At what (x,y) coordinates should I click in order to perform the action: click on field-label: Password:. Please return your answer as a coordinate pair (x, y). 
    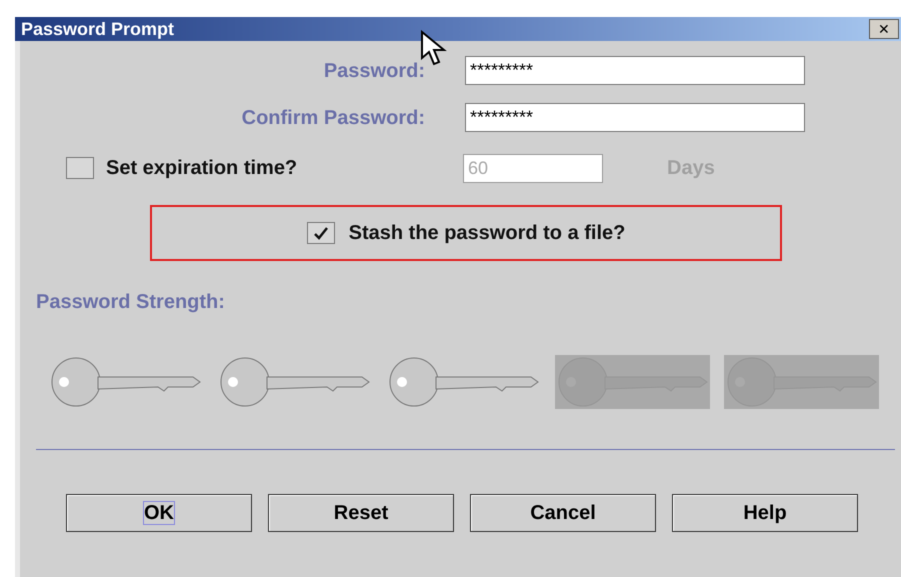
    Looking at the image, I should click on (373, 71).